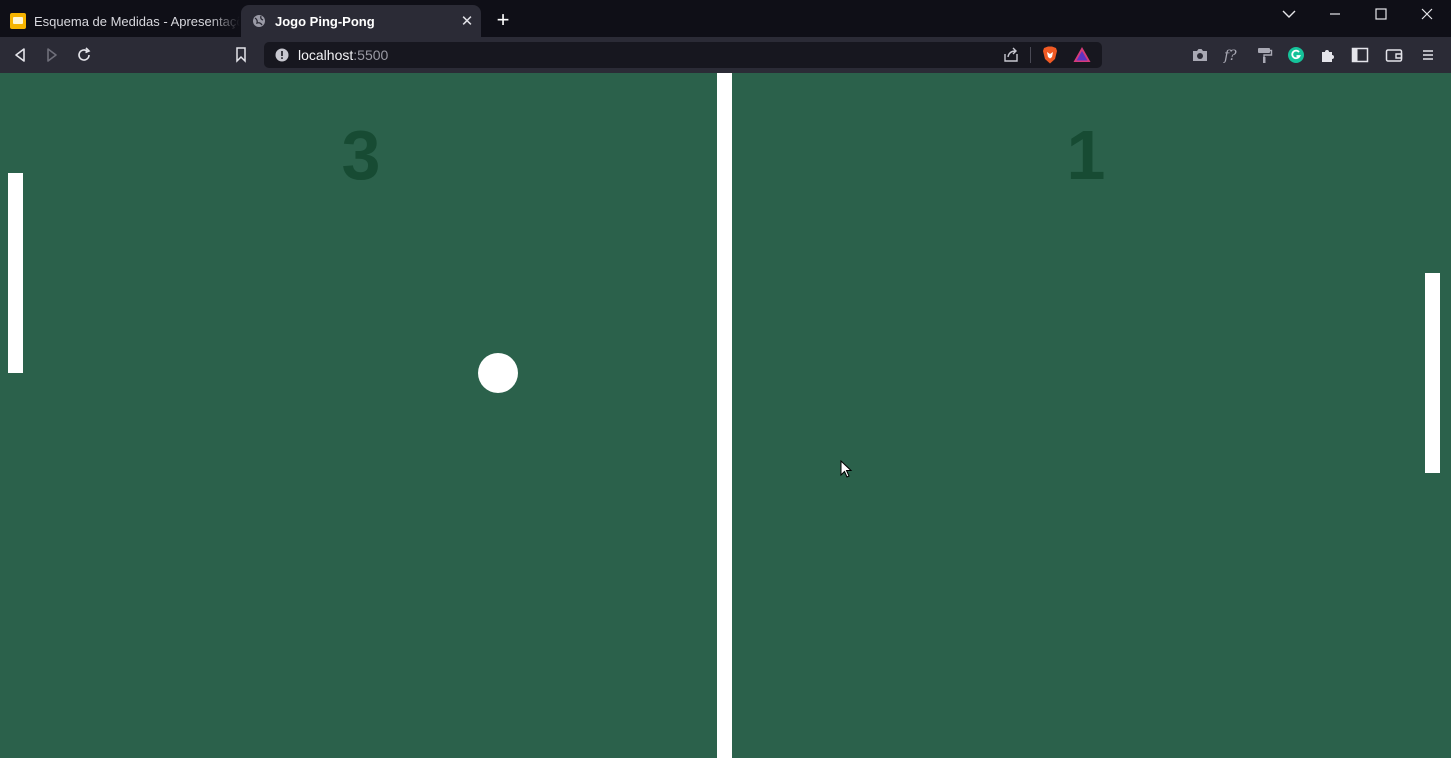 The height and width of the screenshot is (758, 1451). Describe the element at coordinates (371, 55) in the screenshot. I see `url-port: :5500` at that location.